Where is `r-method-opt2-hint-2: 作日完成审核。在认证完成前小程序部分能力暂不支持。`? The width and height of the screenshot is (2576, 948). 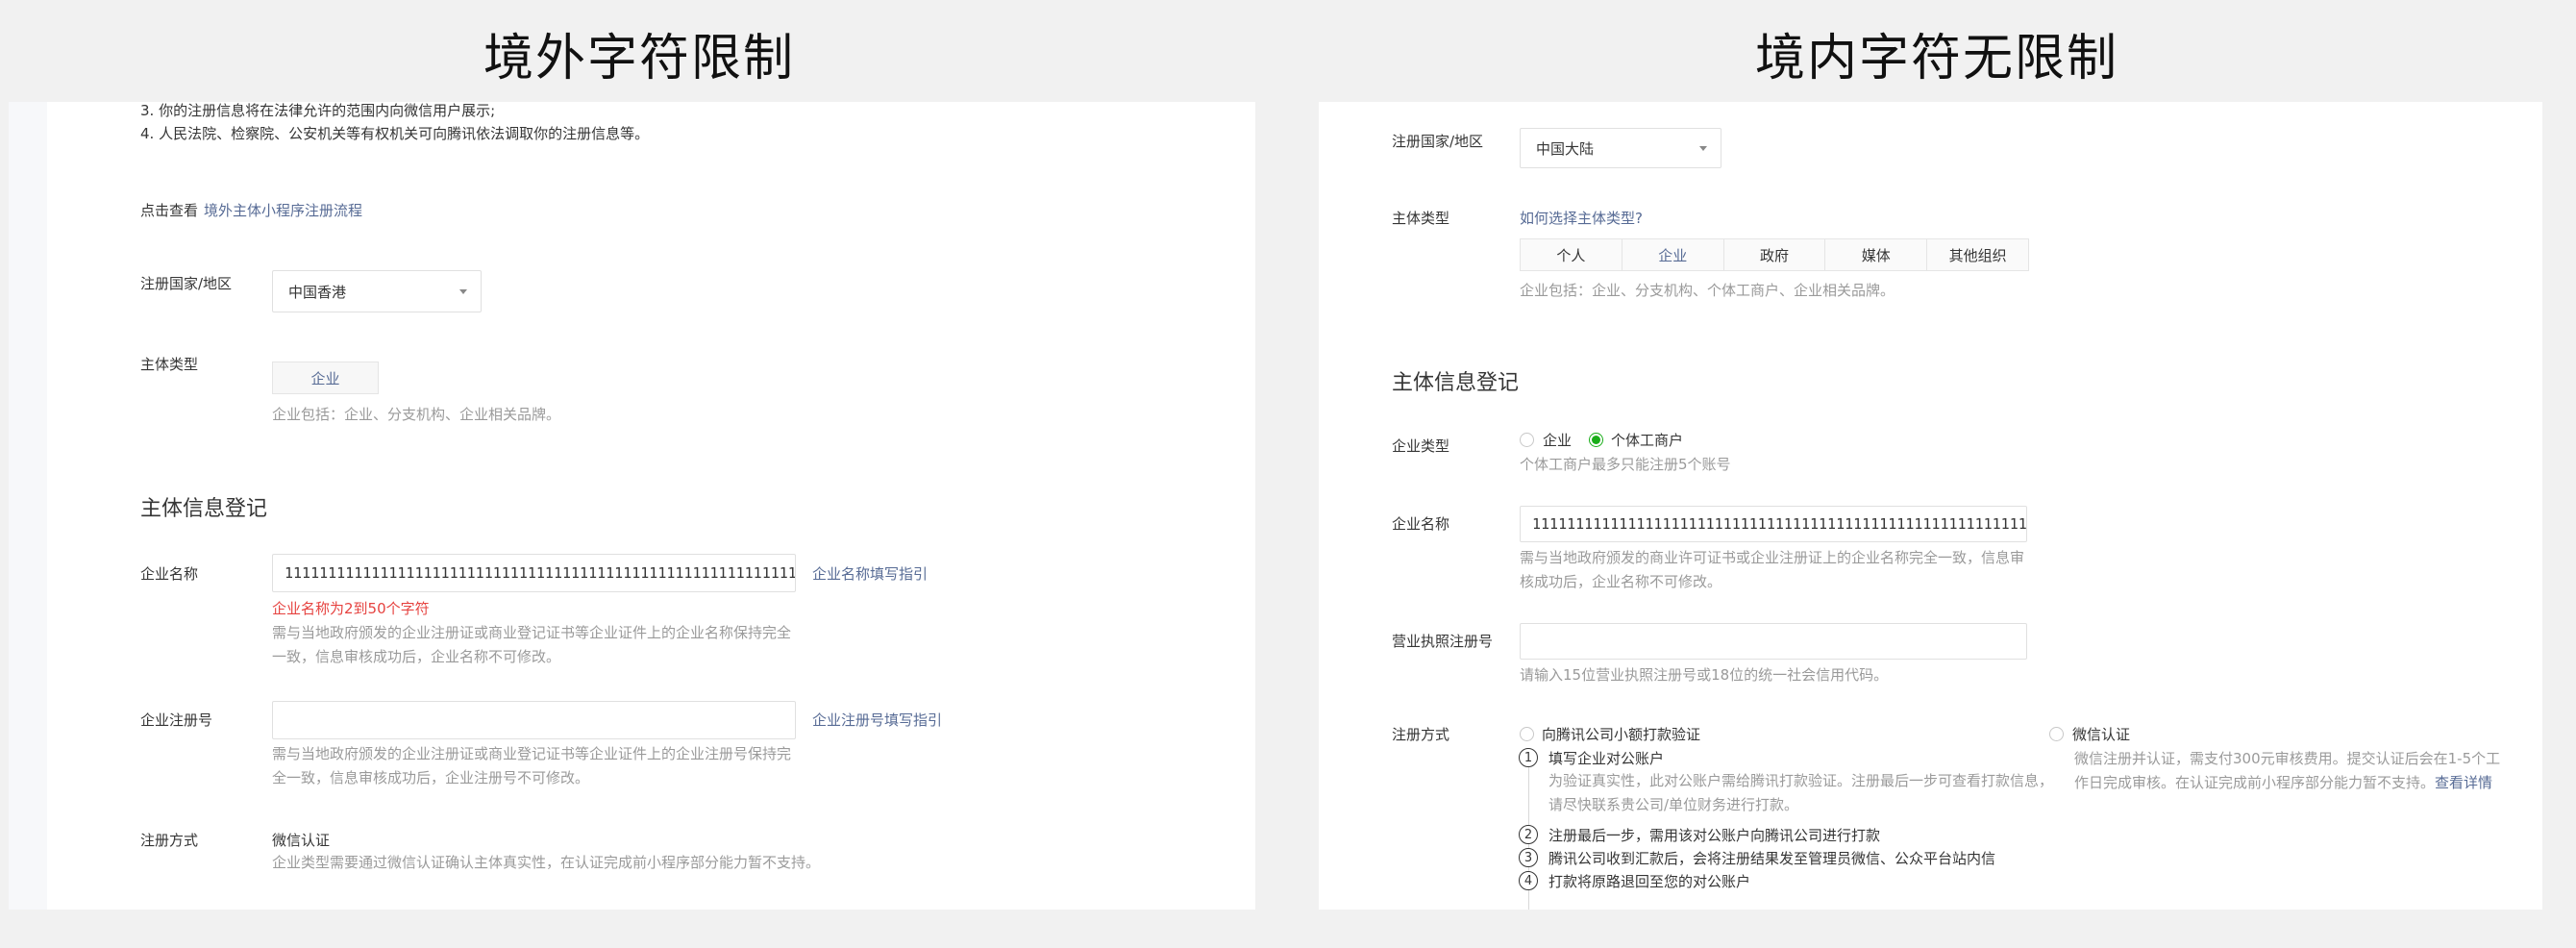
r-method-opt2-hint-2: 作日完成审核。在认证完成前小程序部分能力暂不支持。 is located at coordinates (2255, 783).